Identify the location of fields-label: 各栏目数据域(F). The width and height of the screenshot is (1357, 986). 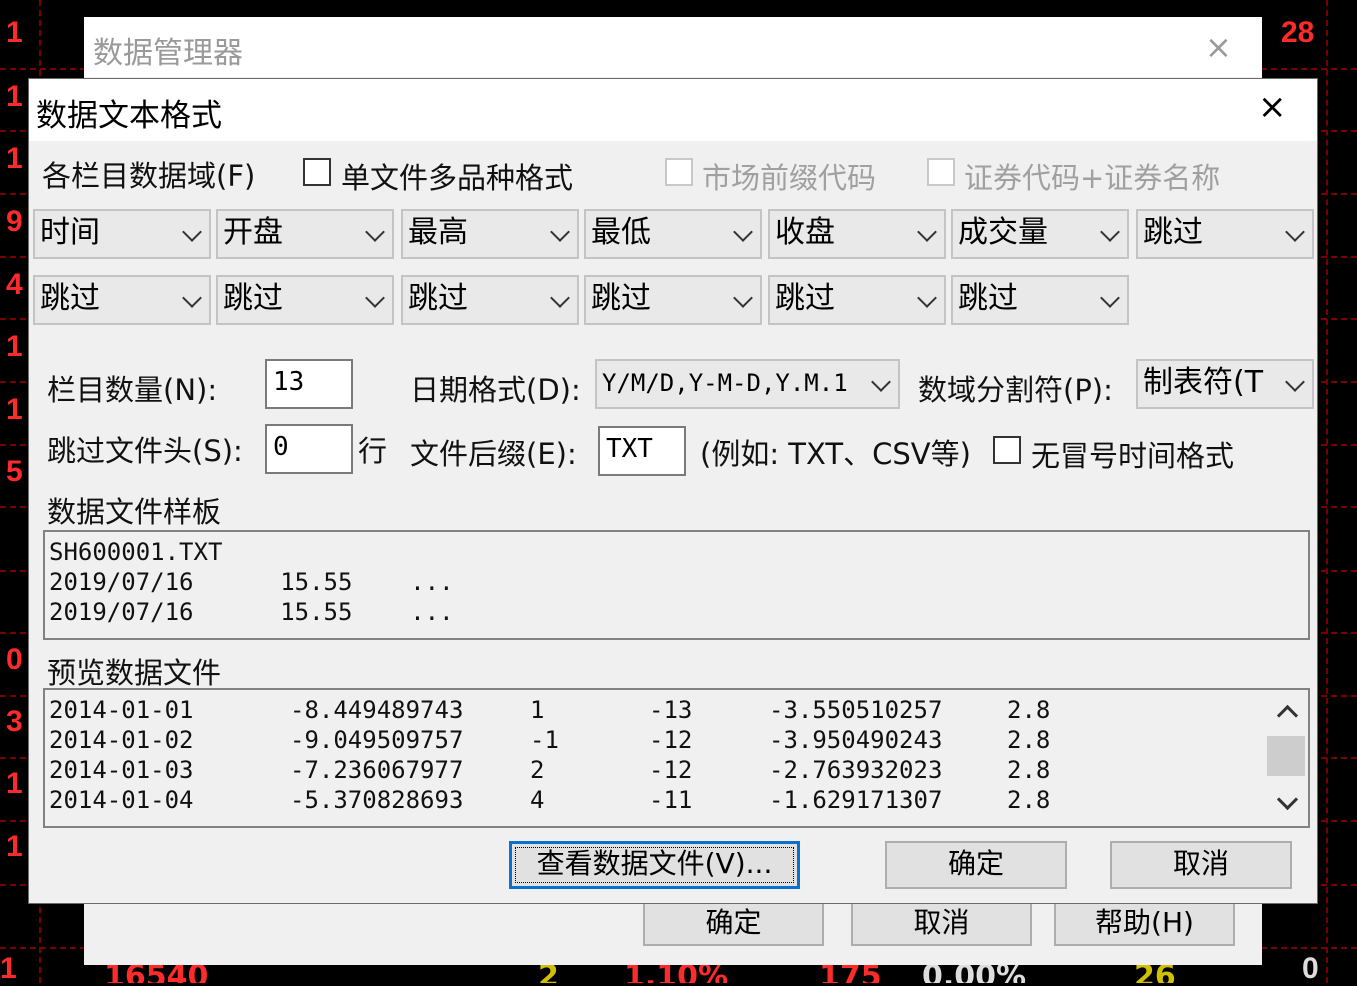
(149, 176).